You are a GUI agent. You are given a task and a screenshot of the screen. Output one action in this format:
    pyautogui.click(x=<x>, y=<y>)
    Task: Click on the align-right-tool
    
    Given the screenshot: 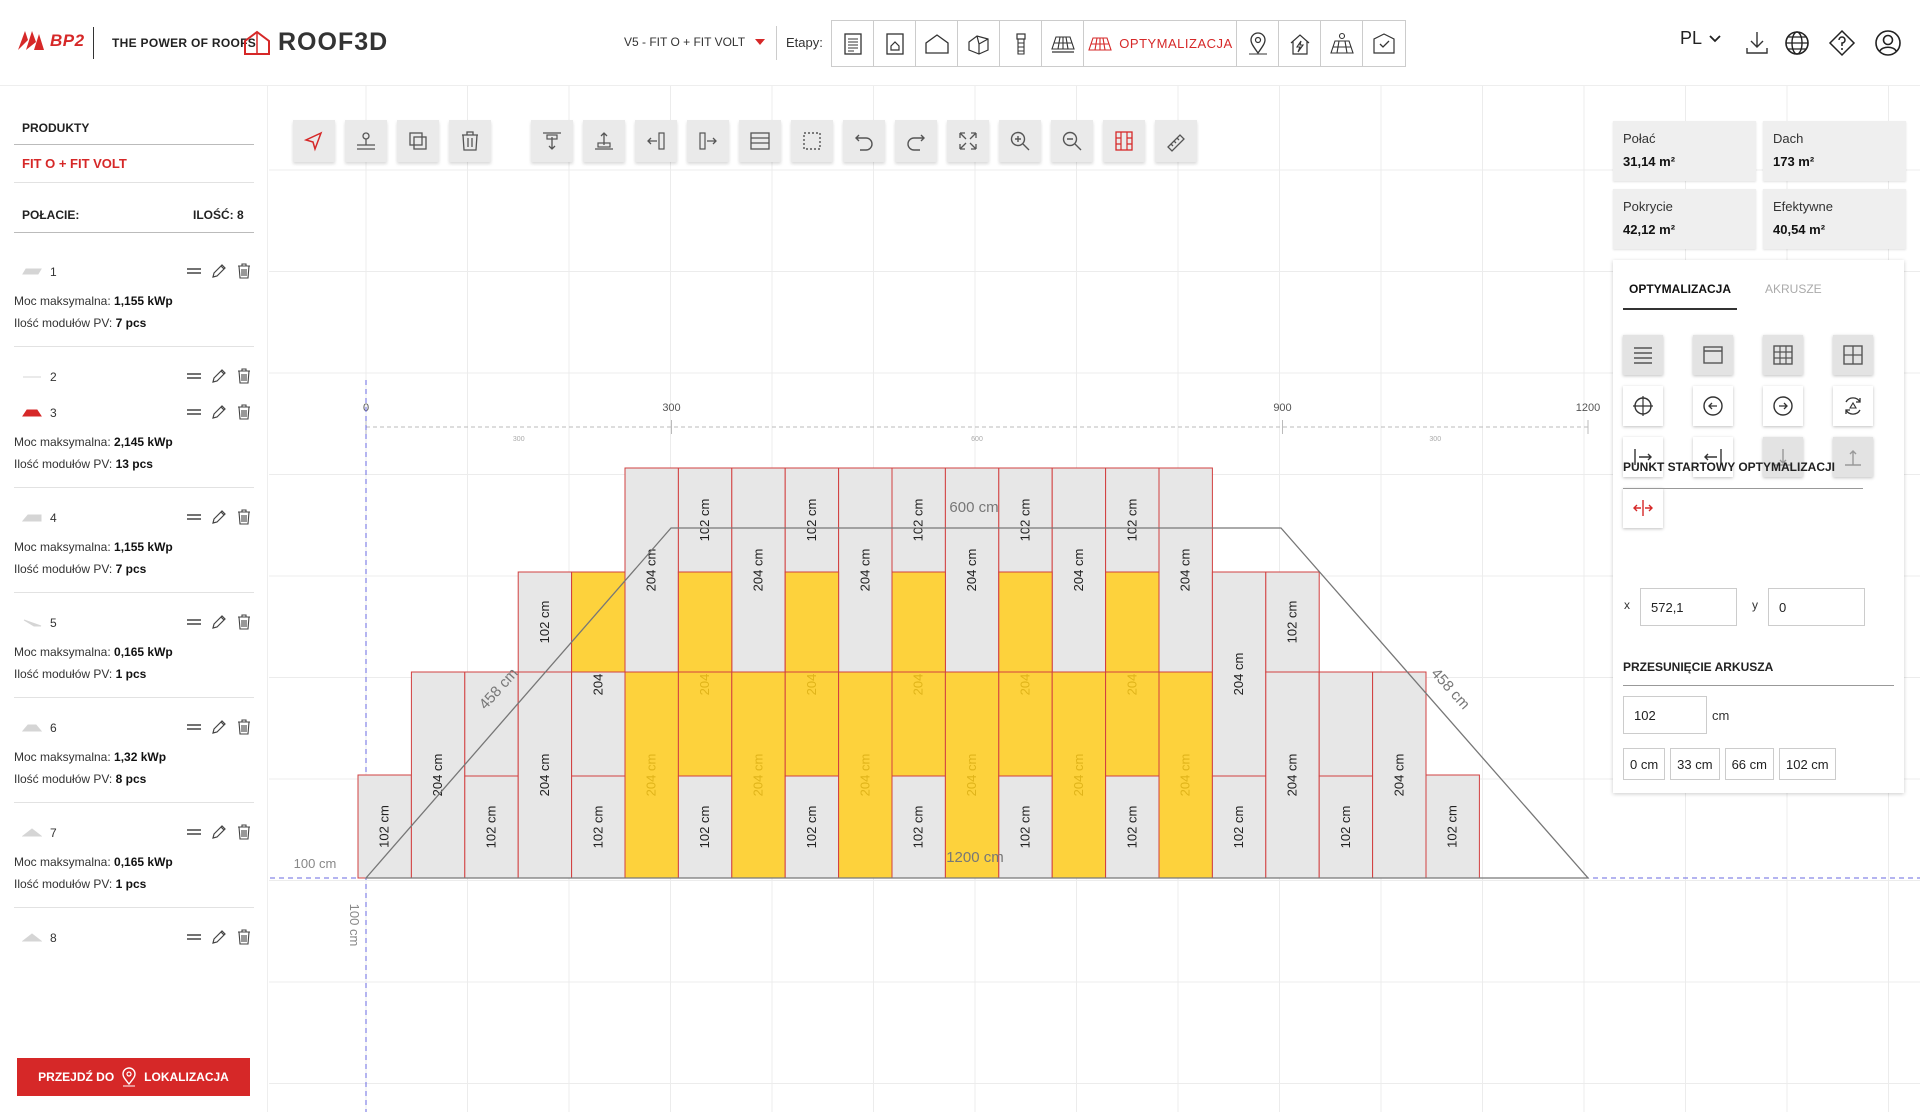 What is the action you would take?
    pyautogui.click(x=708, y=141)
    